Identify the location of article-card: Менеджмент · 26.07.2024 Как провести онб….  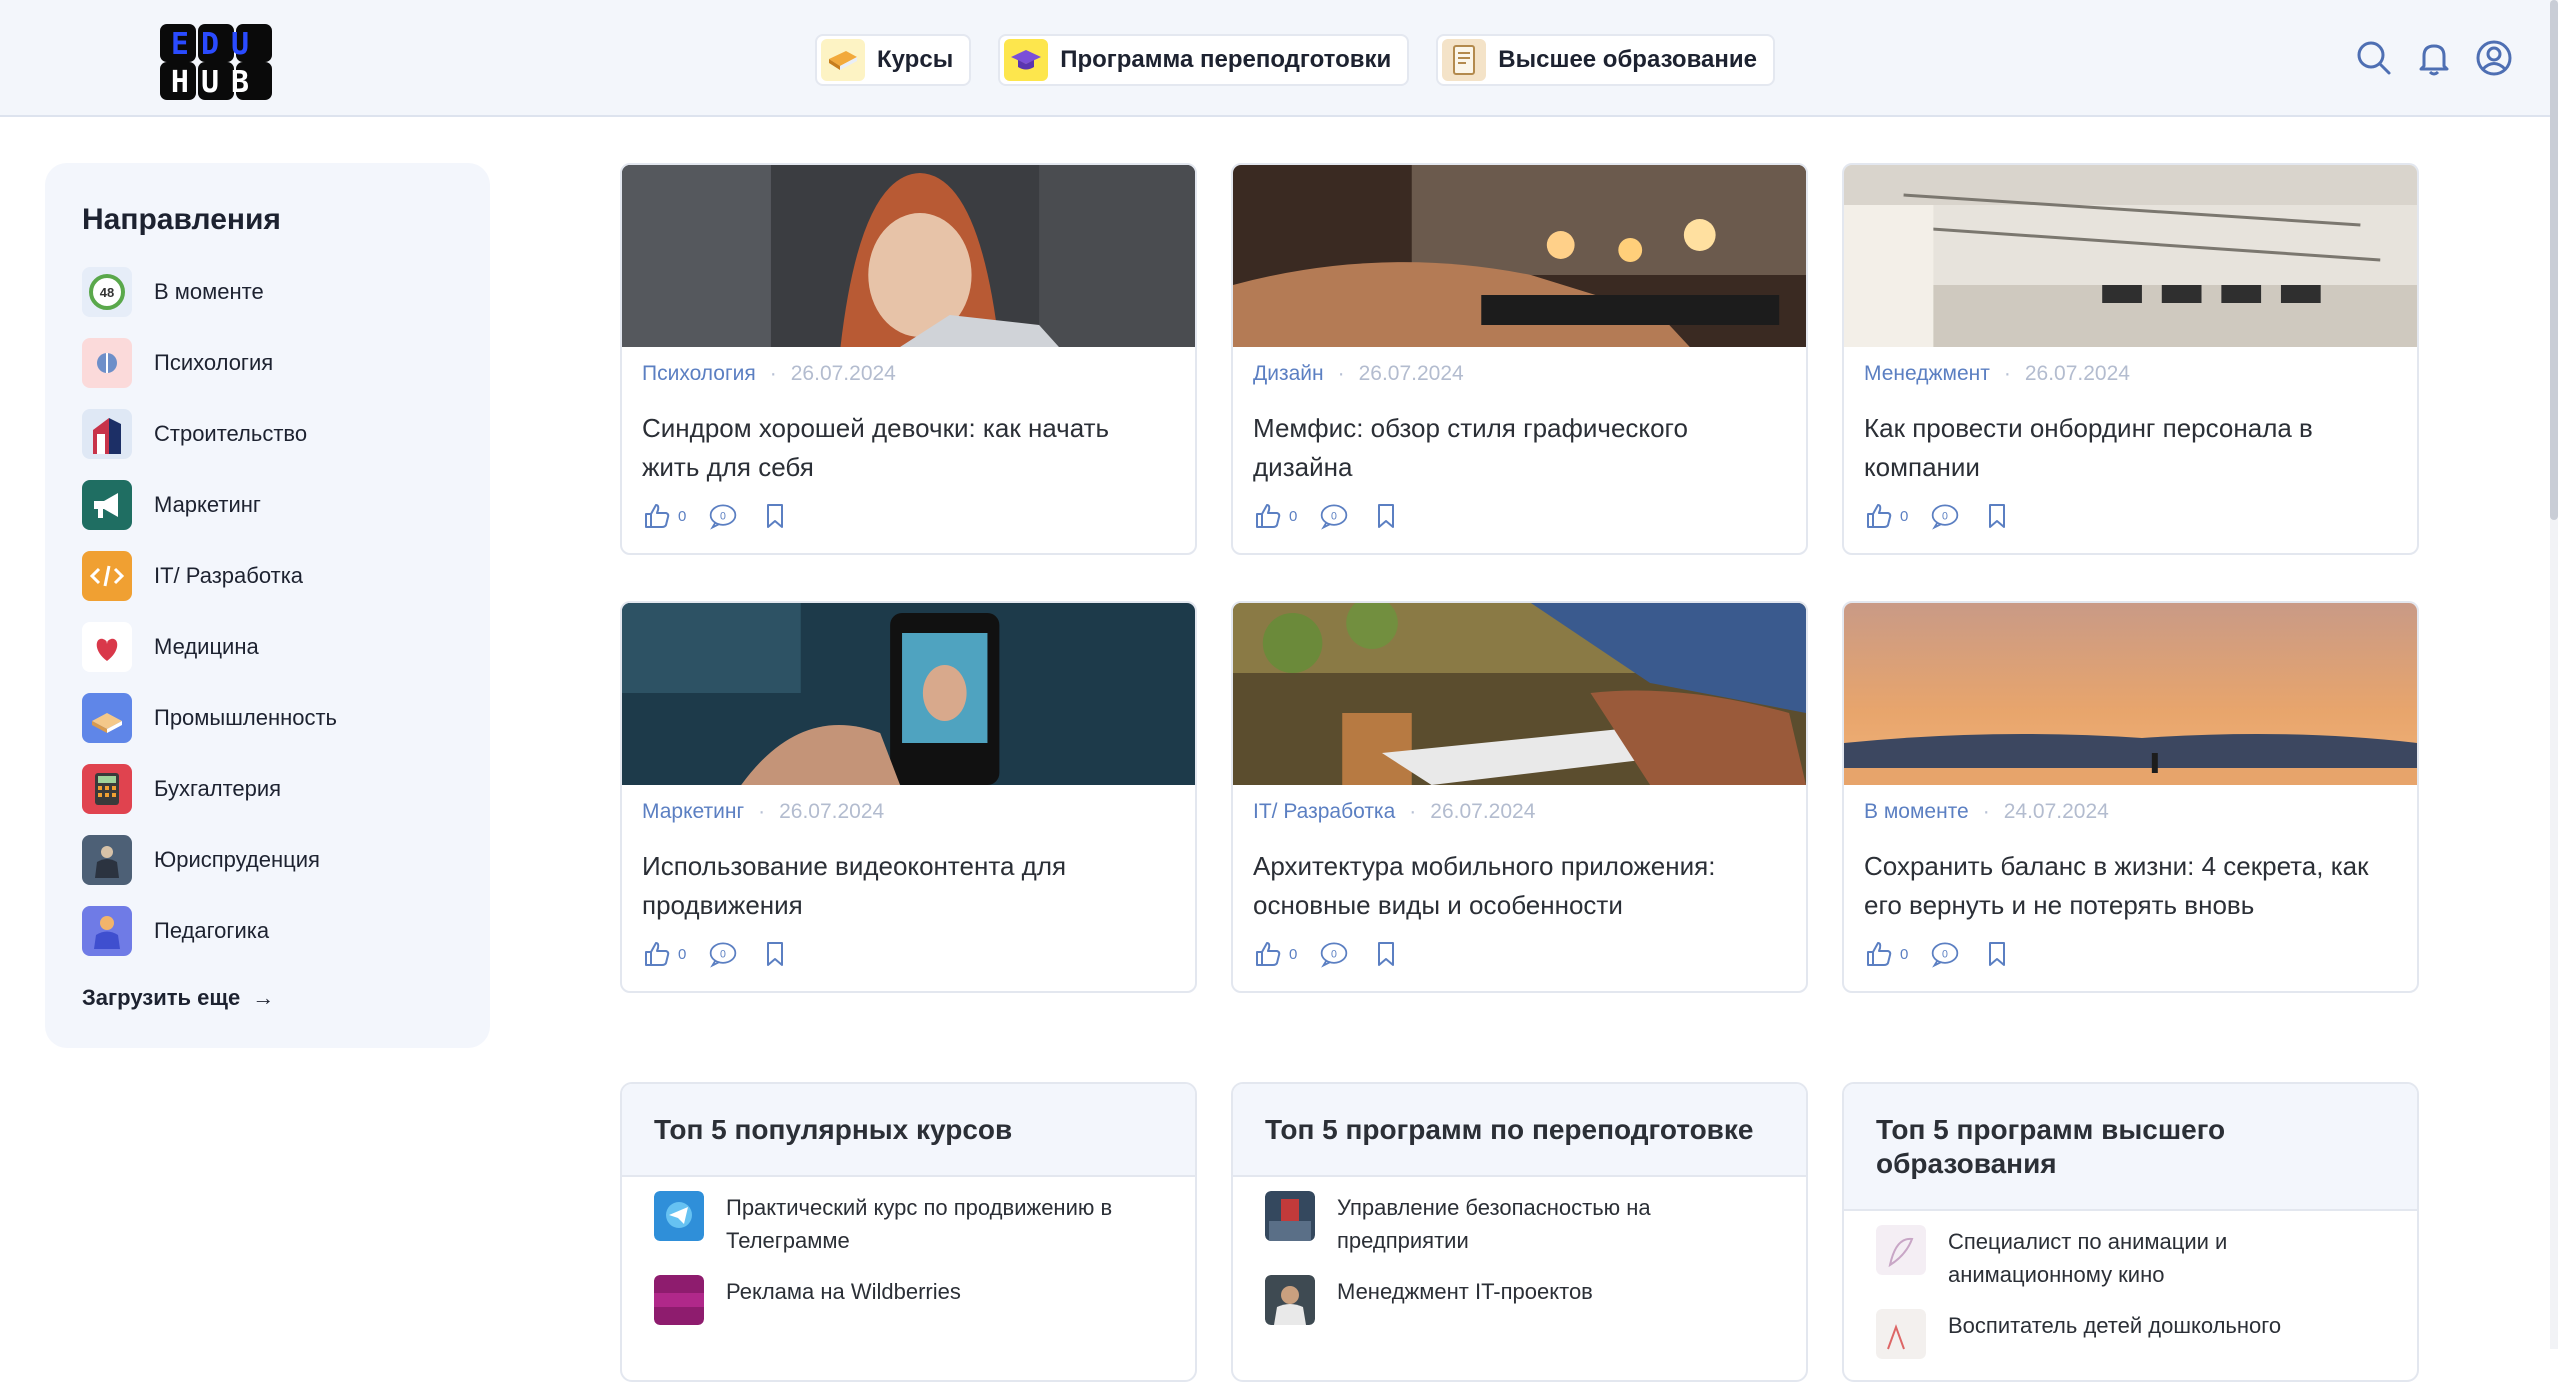
(2130, 359).